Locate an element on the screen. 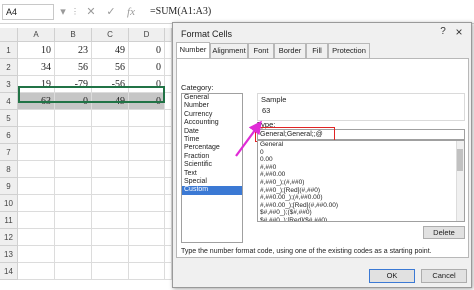 The height and width of the screenshot is (290, 474). row-header-5: 5 is located at coordinates (9, 118).